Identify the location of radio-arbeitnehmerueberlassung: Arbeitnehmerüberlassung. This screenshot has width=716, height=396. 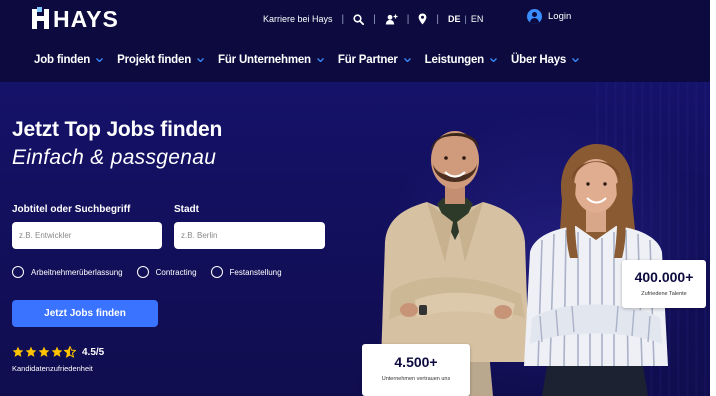
(67, 272).